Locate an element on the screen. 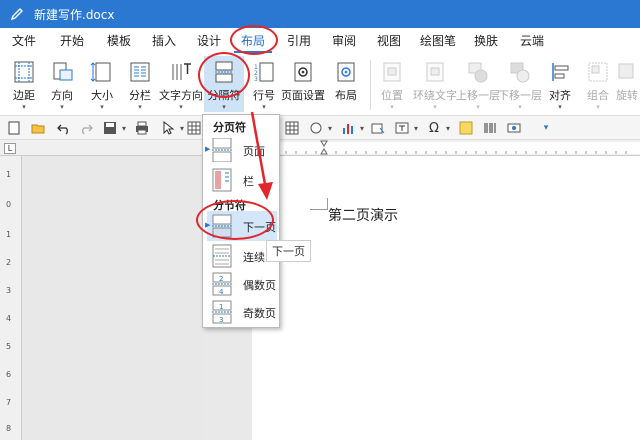 This screenshot has width=640, height=440. text-direction-button: 文字方向 ▾ is located at coordinates (181, 84).